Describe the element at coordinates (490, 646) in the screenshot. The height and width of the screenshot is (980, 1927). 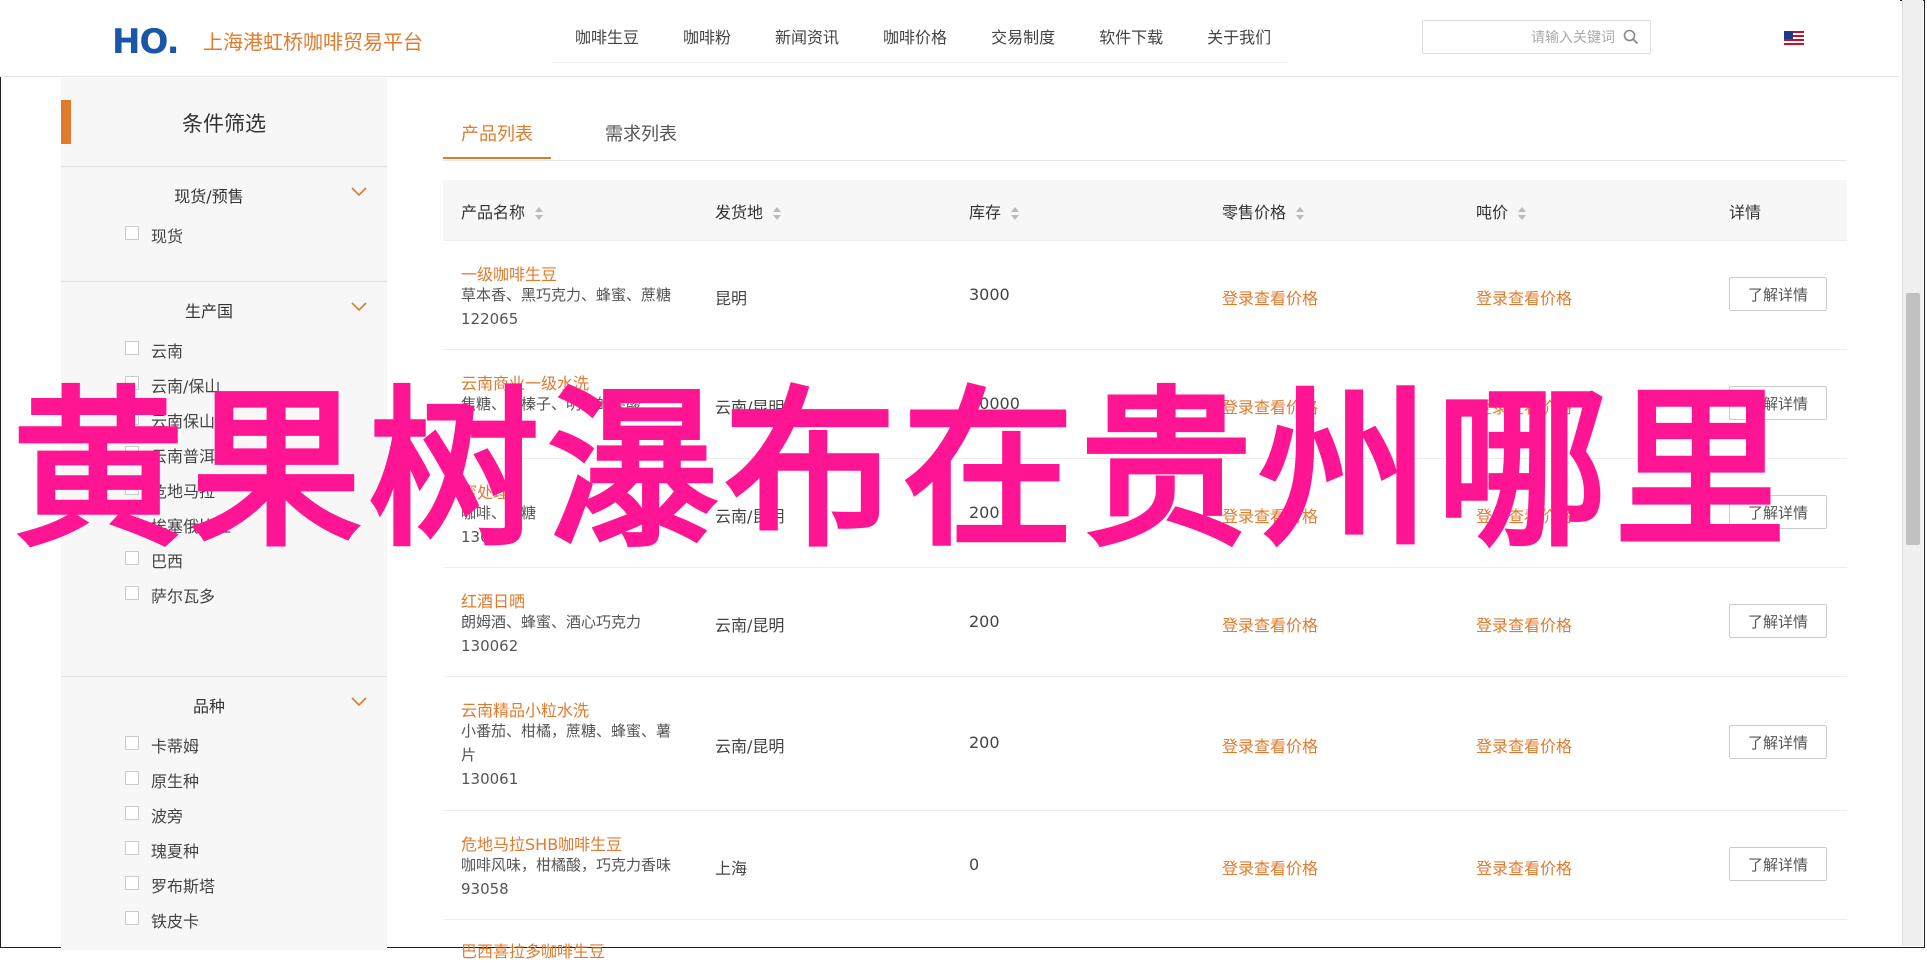
I see `product-code: 130062` at that location.